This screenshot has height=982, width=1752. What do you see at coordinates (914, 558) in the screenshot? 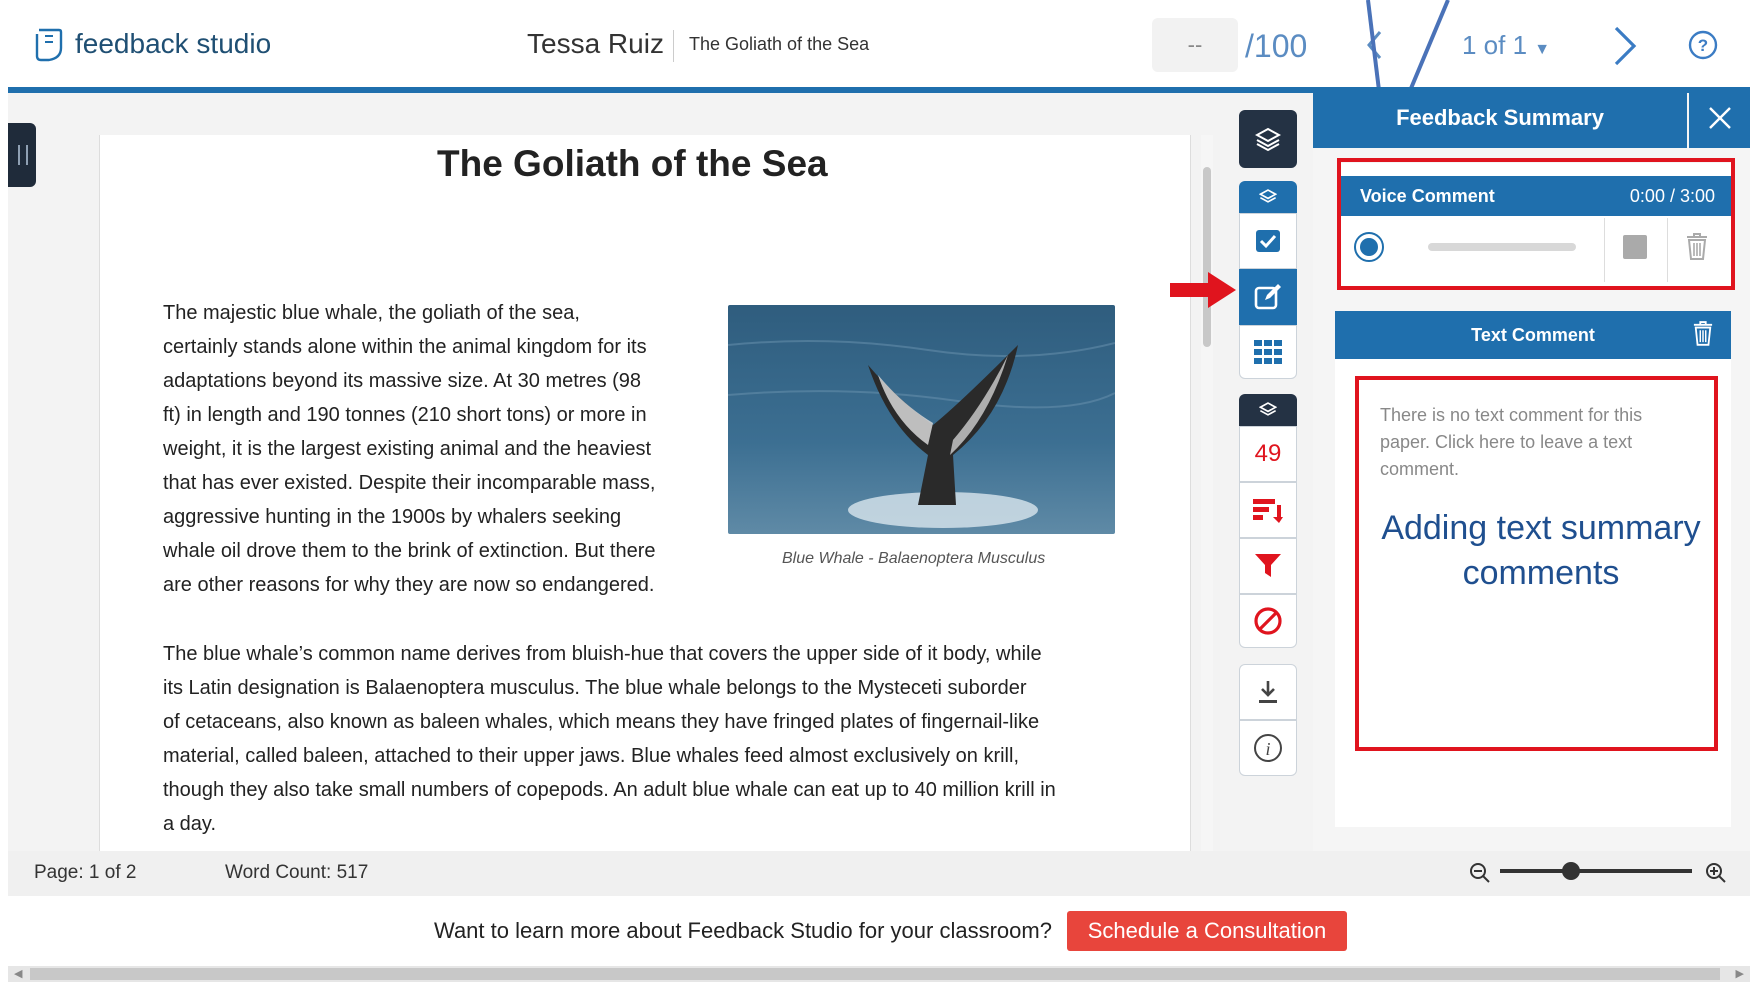
I see `image-caption: Blue Whale - Balaenoptera Musculus` at bounding box center [914, 558].